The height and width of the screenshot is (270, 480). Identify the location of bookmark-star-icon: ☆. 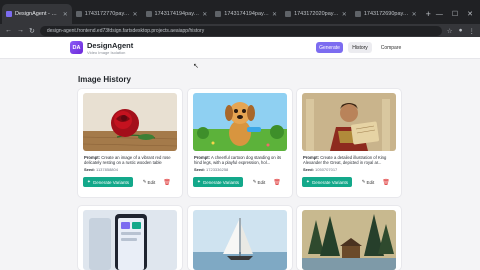
(450, 31).